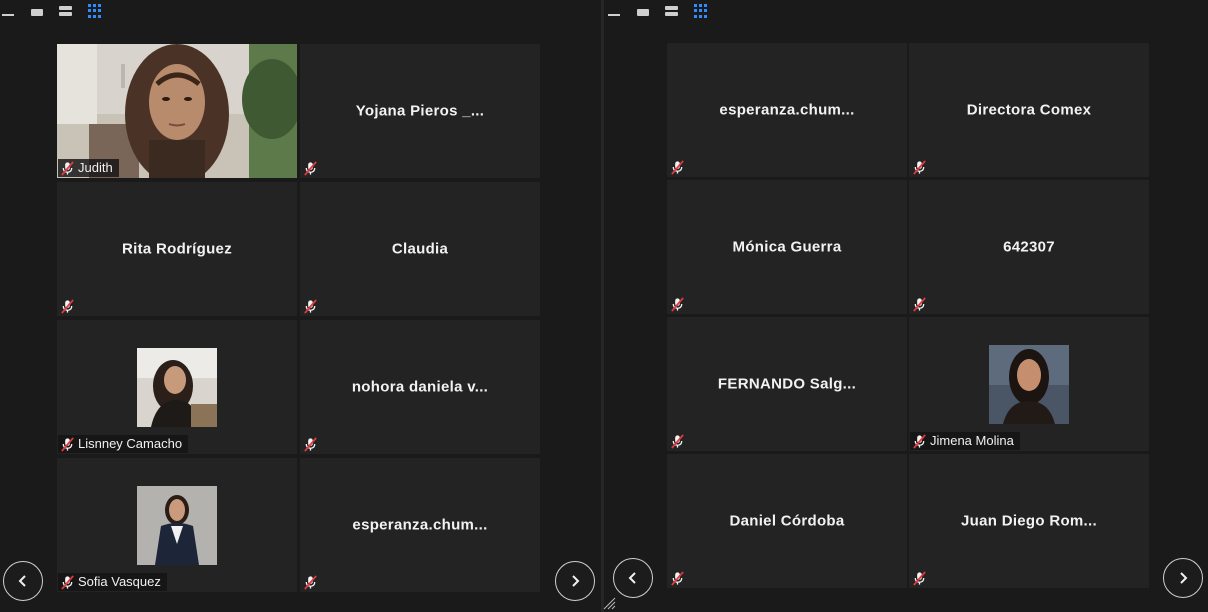 The height and width of the screenshot is (612, 1208). I want to click on participant-tile: Lisnney Camacho, so click(177, 387).